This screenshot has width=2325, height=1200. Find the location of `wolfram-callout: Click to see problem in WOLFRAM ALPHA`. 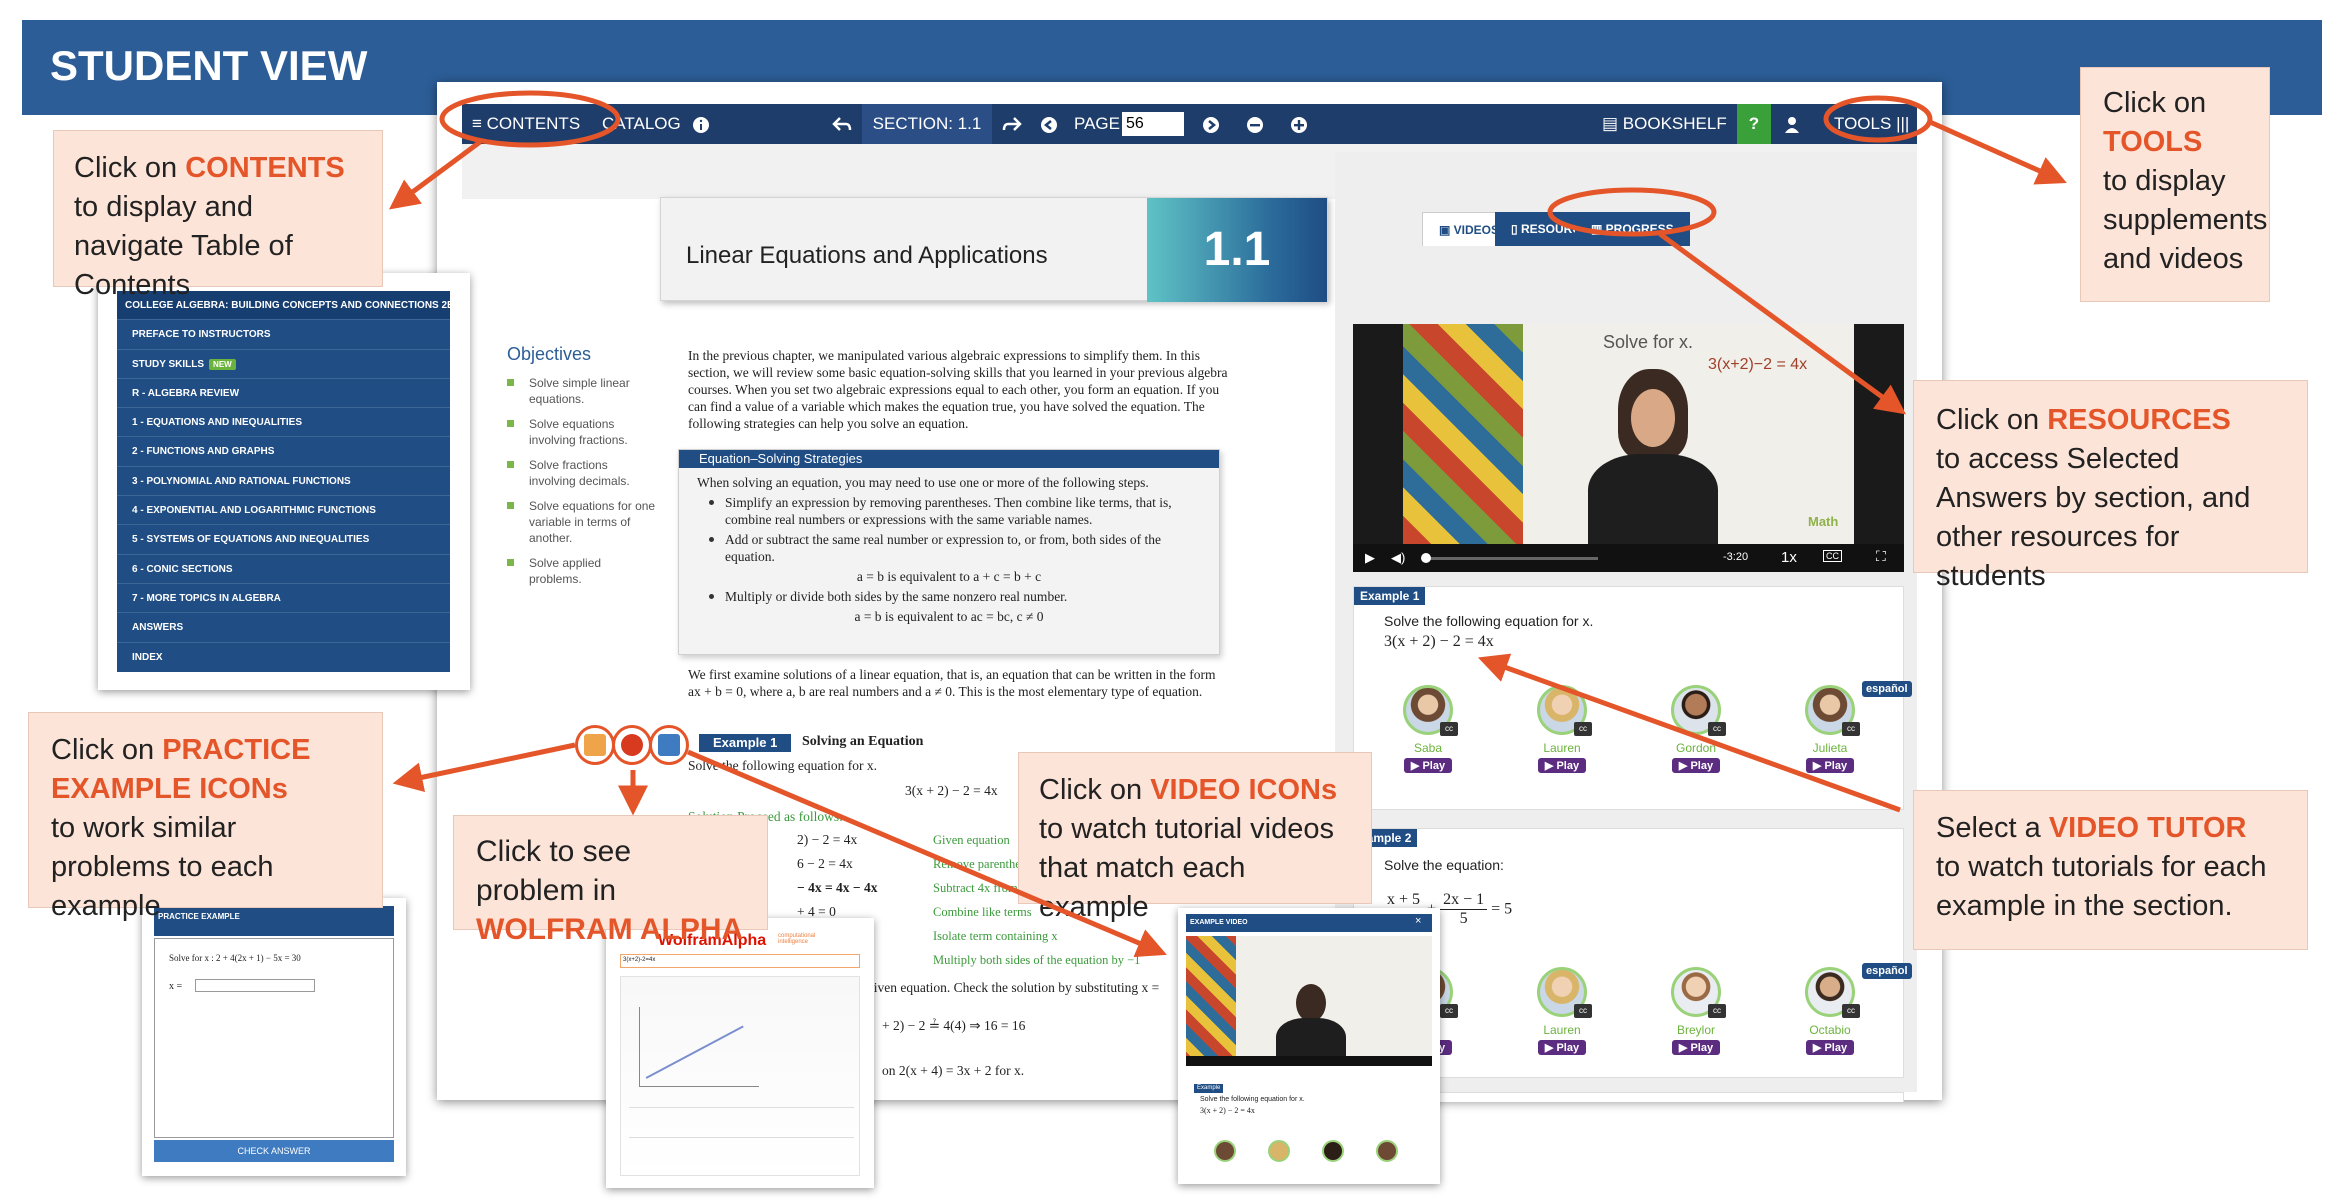

wolfram-callout: Click to see problem in WOLFRAM ALPHA is located at coordinates (610, 880).